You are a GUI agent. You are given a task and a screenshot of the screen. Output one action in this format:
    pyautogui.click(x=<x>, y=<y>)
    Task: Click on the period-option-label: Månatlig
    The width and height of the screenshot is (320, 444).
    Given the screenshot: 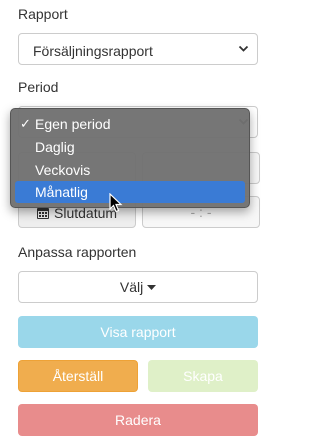 What is the action you would take?
    pyautogui.click(x=61, y=192)
    